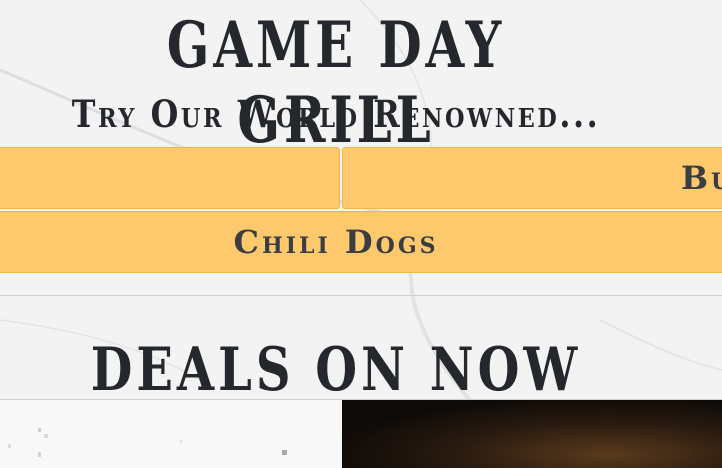 The width and height of the screenshot is (722, 468). Describe the element at coordinates (336, 242) in the screenshot. I see `menu-tile-label: Chili Dogs` at that location.